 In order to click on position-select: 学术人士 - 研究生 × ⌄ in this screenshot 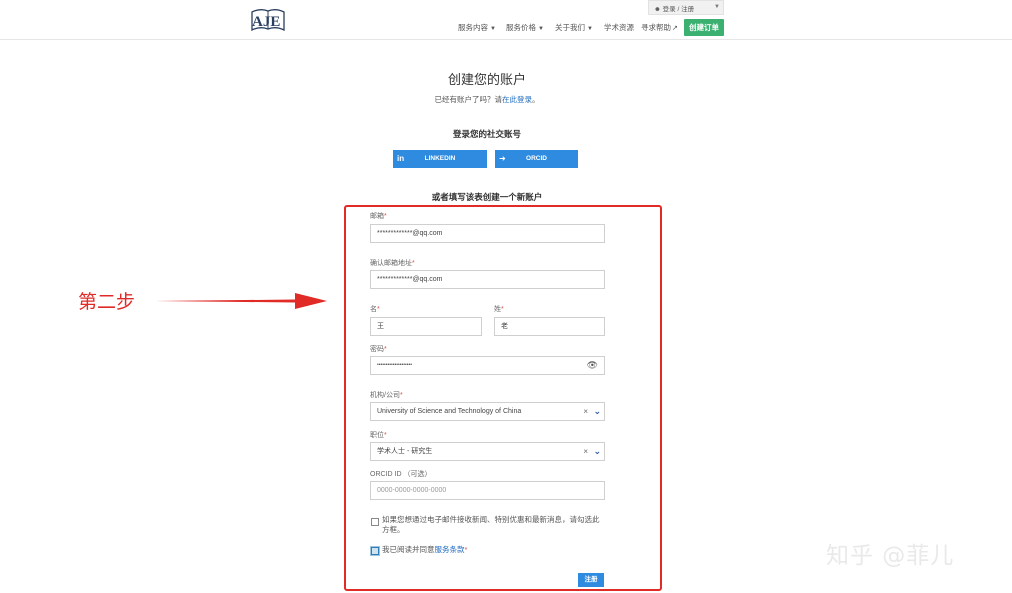, I will do `click(487, 451)`.